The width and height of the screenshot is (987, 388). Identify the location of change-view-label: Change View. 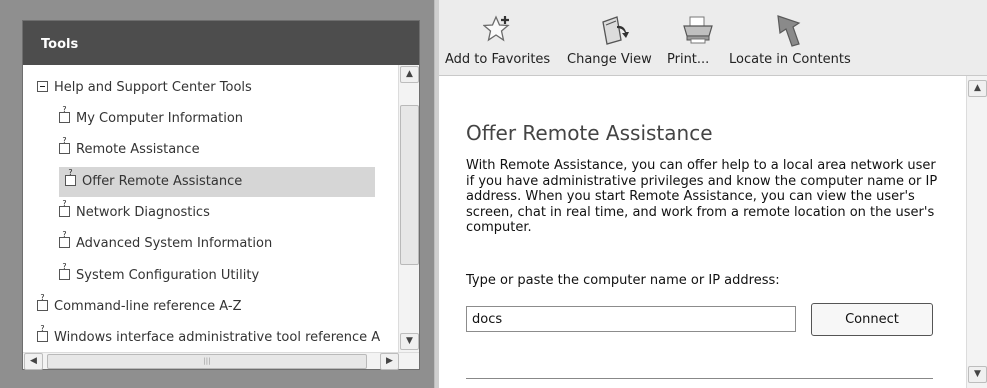
(609, 59).